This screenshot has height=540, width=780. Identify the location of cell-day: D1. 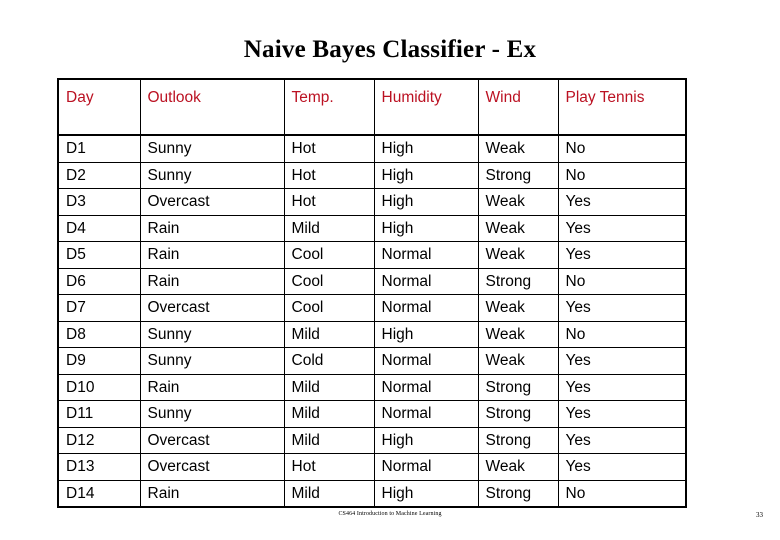
(99, 148).